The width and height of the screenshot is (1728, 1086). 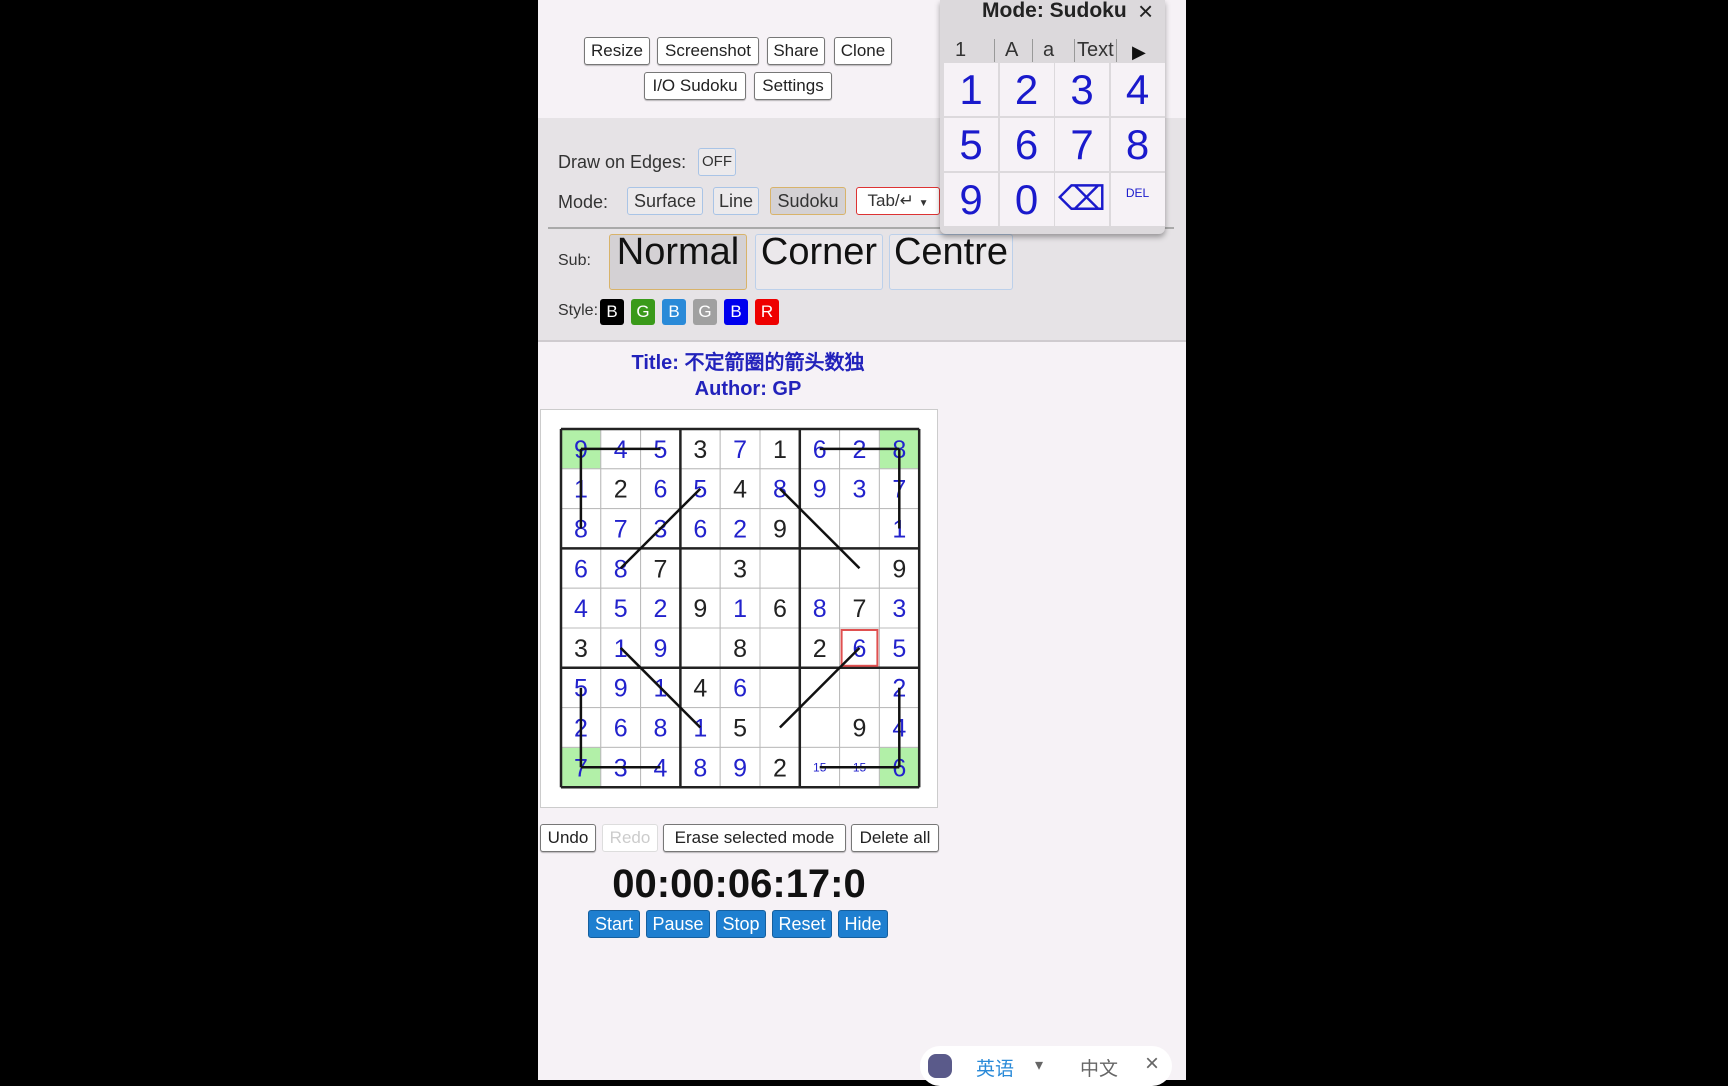 What do you see at coordinates (708, 51) in the screenshot?
I see `screenshot-button: Screenshot` at bounding box center [708, 51].